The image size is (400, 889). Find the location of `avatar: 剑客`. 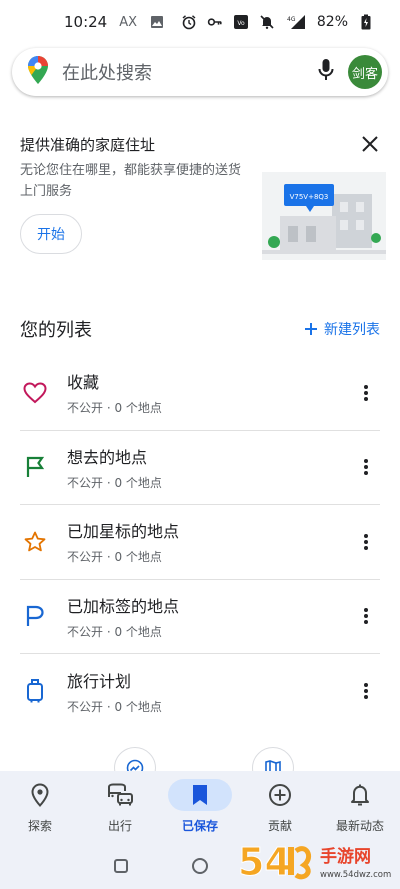

avatar: 剑客 is located at coordinates (365, 72).